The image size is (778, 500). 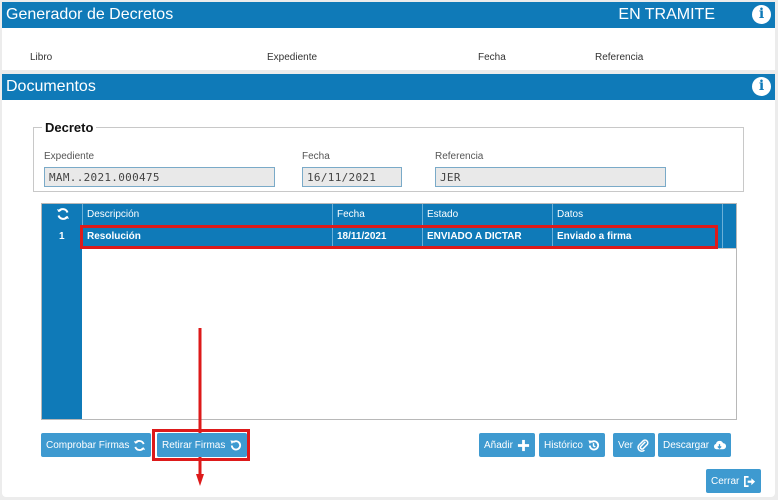 I want to click on historico-label: Histórico, so click(x=563, y=445).